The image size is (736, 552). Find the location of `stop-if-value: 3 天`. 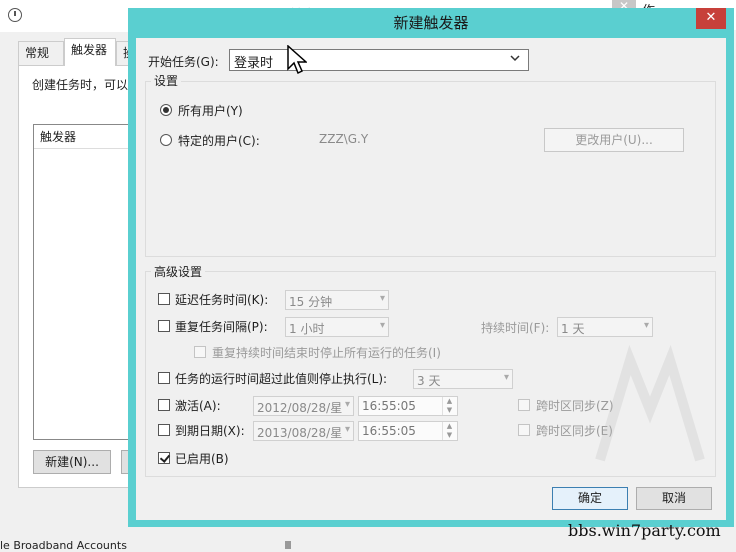

stop-if-value: 3 天 is located at coordinates (429, 381).